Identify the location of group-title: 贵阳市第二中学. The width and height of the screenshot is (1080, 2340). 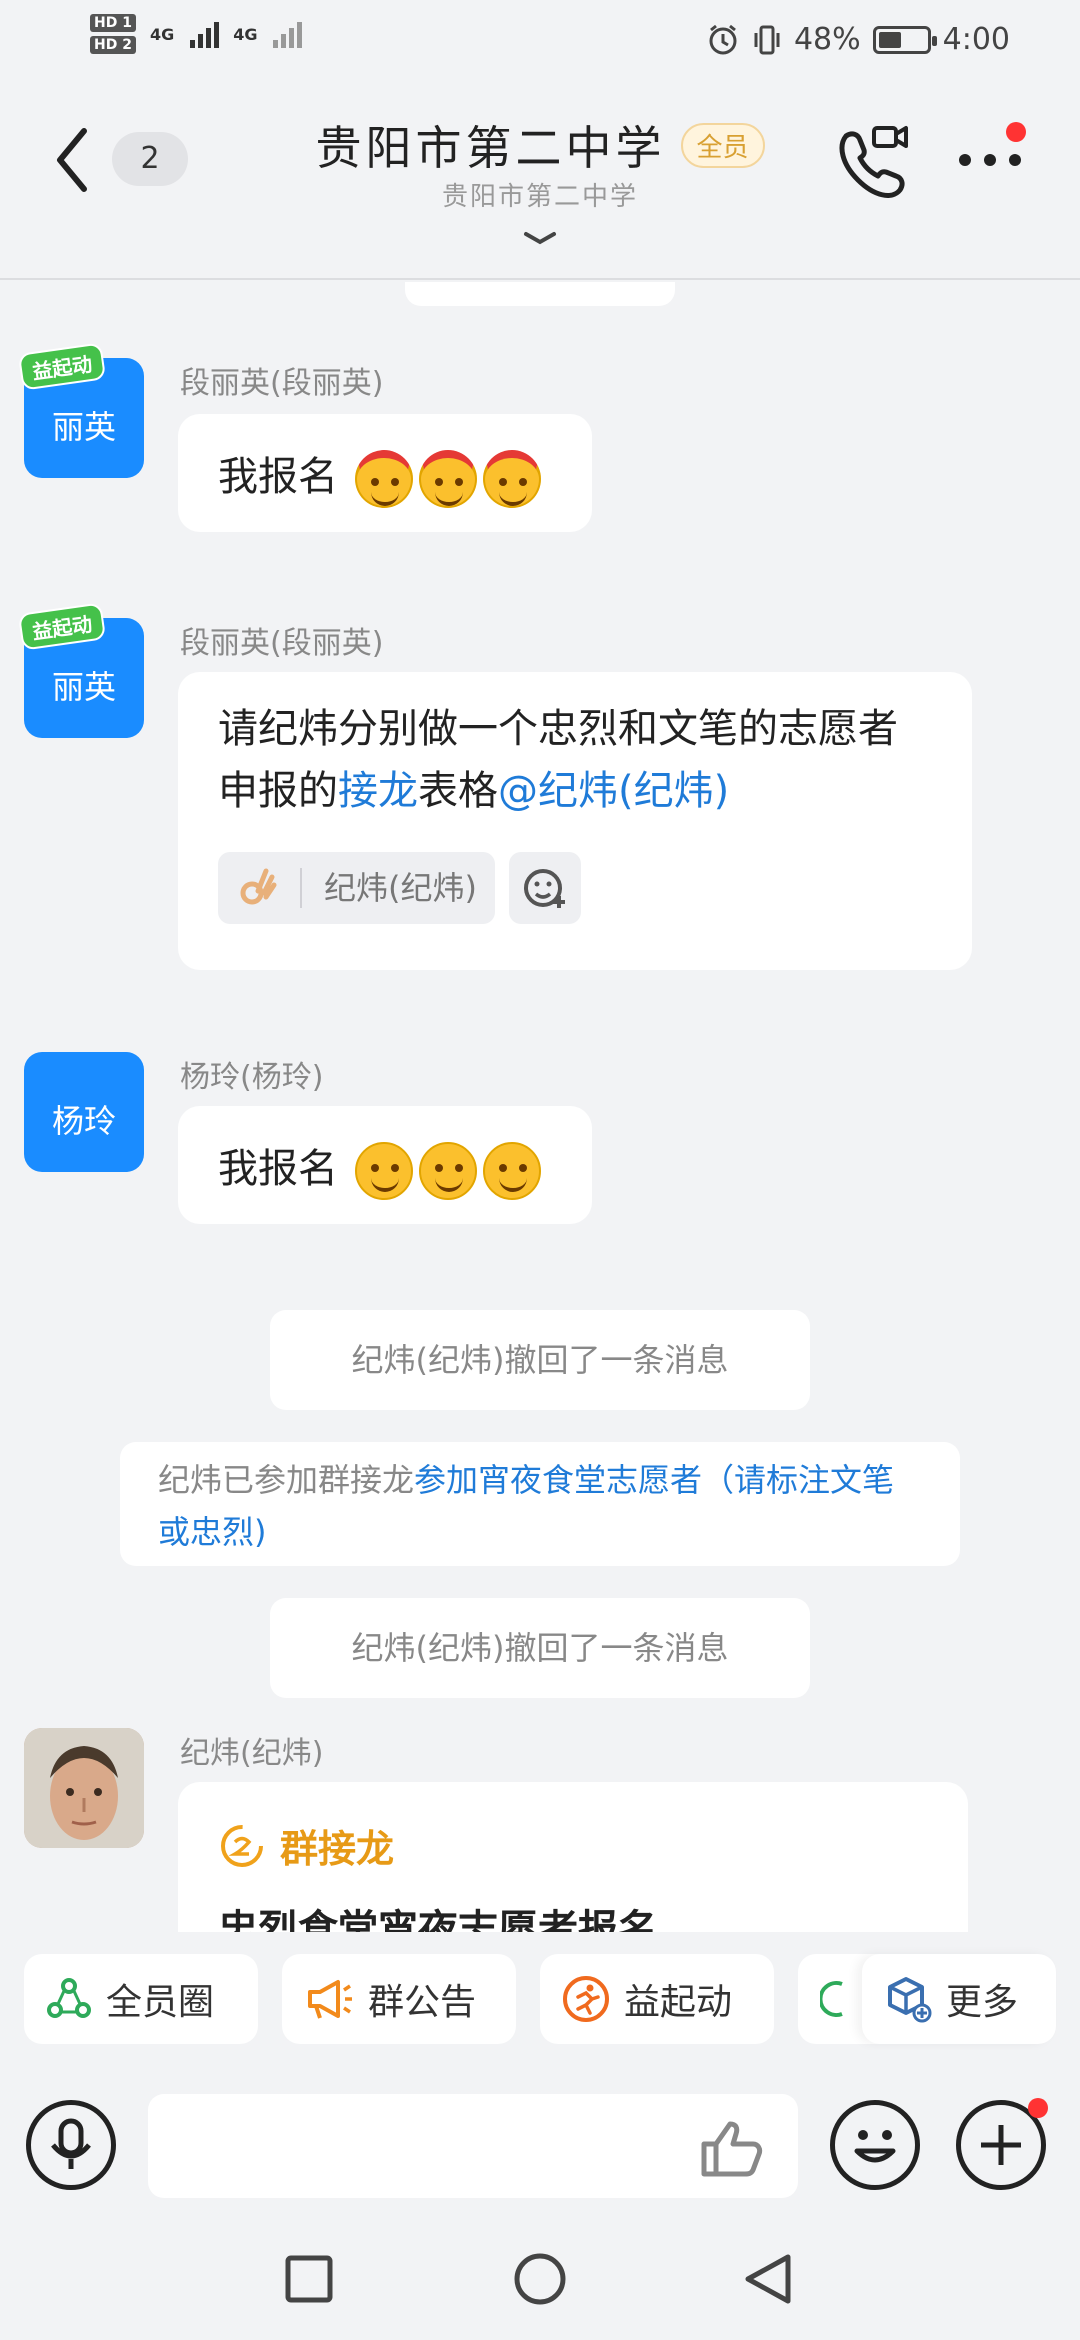
(490, 145).